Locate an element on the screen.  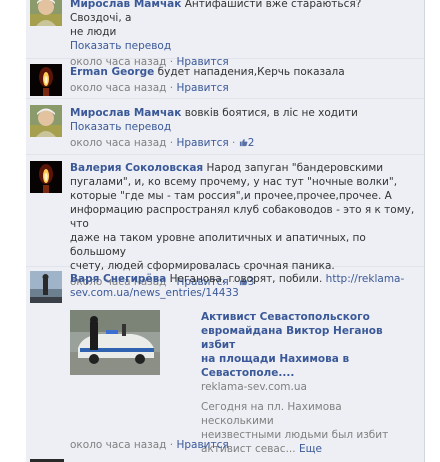
comment-text-cont: не люди is located at coordinates (93, 32).